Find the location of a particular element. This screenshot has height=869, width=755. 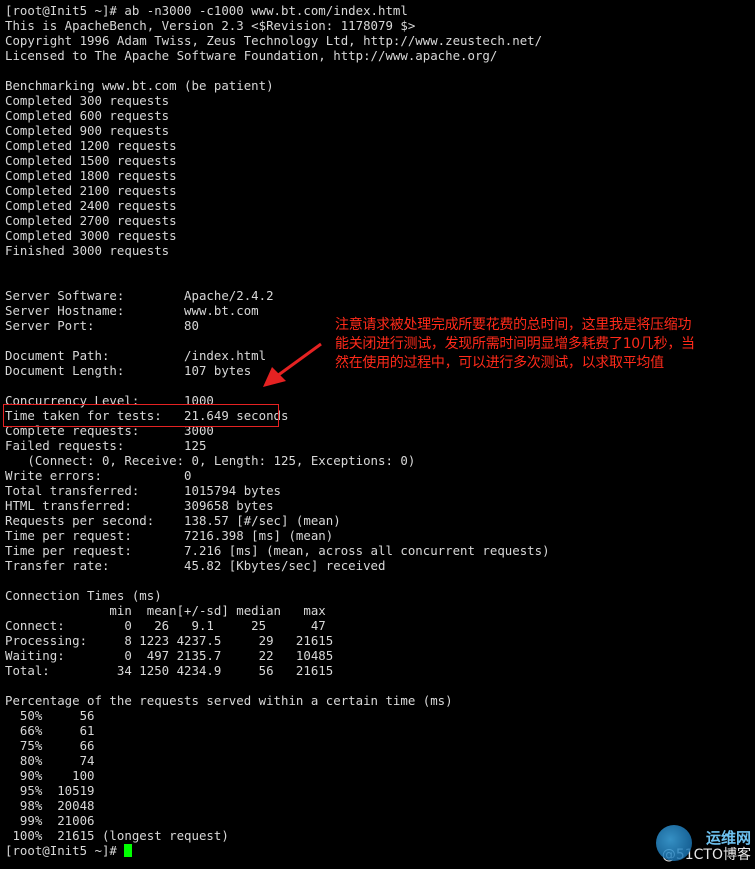

terminal-line: Completed 2400 requests is located at coordinates (91, 205).